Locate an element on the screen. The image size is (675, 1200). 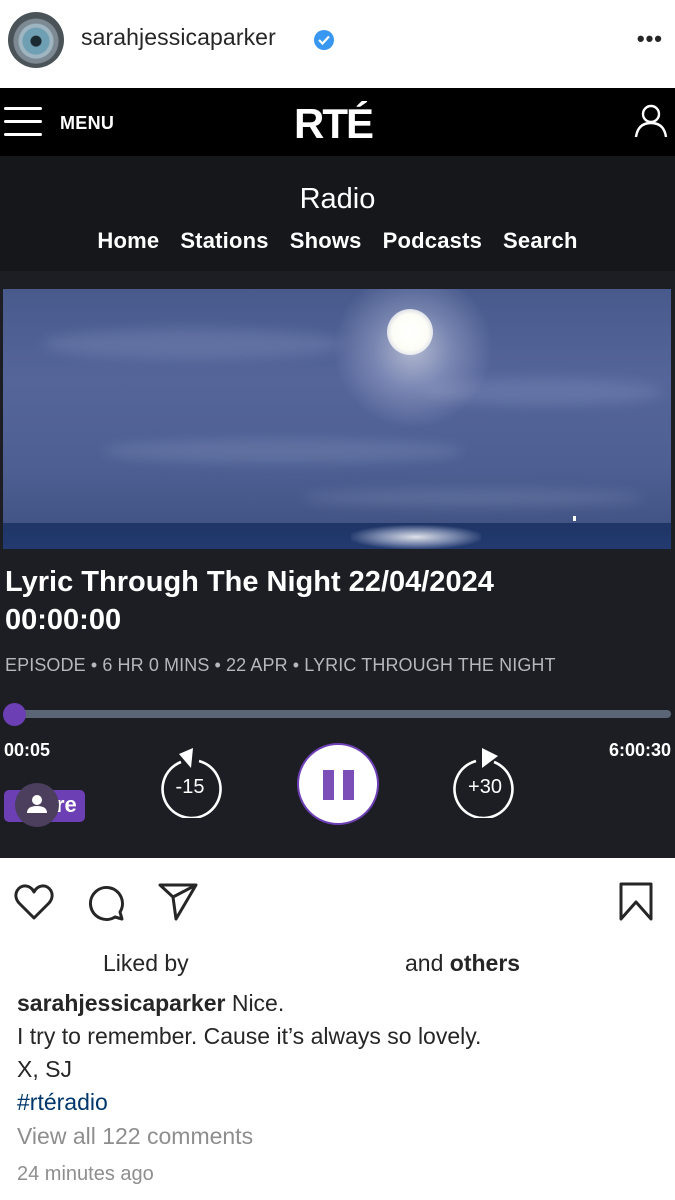
verified-badge-icon is located at coordinates (324, 40).